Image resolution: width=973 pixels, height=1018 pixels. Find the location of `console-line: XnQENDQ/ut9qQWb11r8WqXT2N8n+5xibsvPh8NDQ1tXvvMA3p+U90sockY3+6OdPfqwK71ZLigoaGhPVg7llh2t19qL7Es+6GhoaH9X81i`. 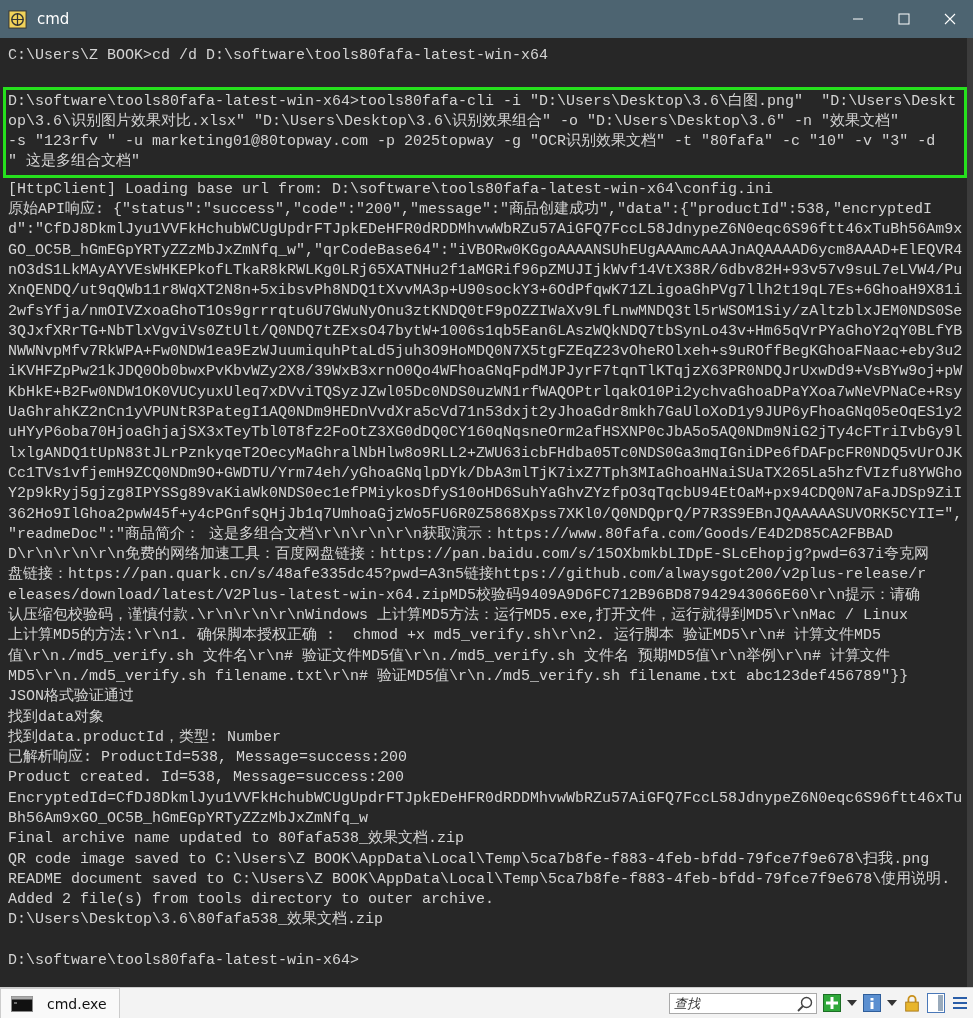

console-line: XnQENDQ/ut9qQWb11r8WqXT2N8n+5xibsvPh8NDQ1tXvvMA3p+U90sockY3+6OdPfqwK71ZLigoaGhPVg7llh2t19qL7Es+6GhoaH9X81i is located at coordinates (486, 291).